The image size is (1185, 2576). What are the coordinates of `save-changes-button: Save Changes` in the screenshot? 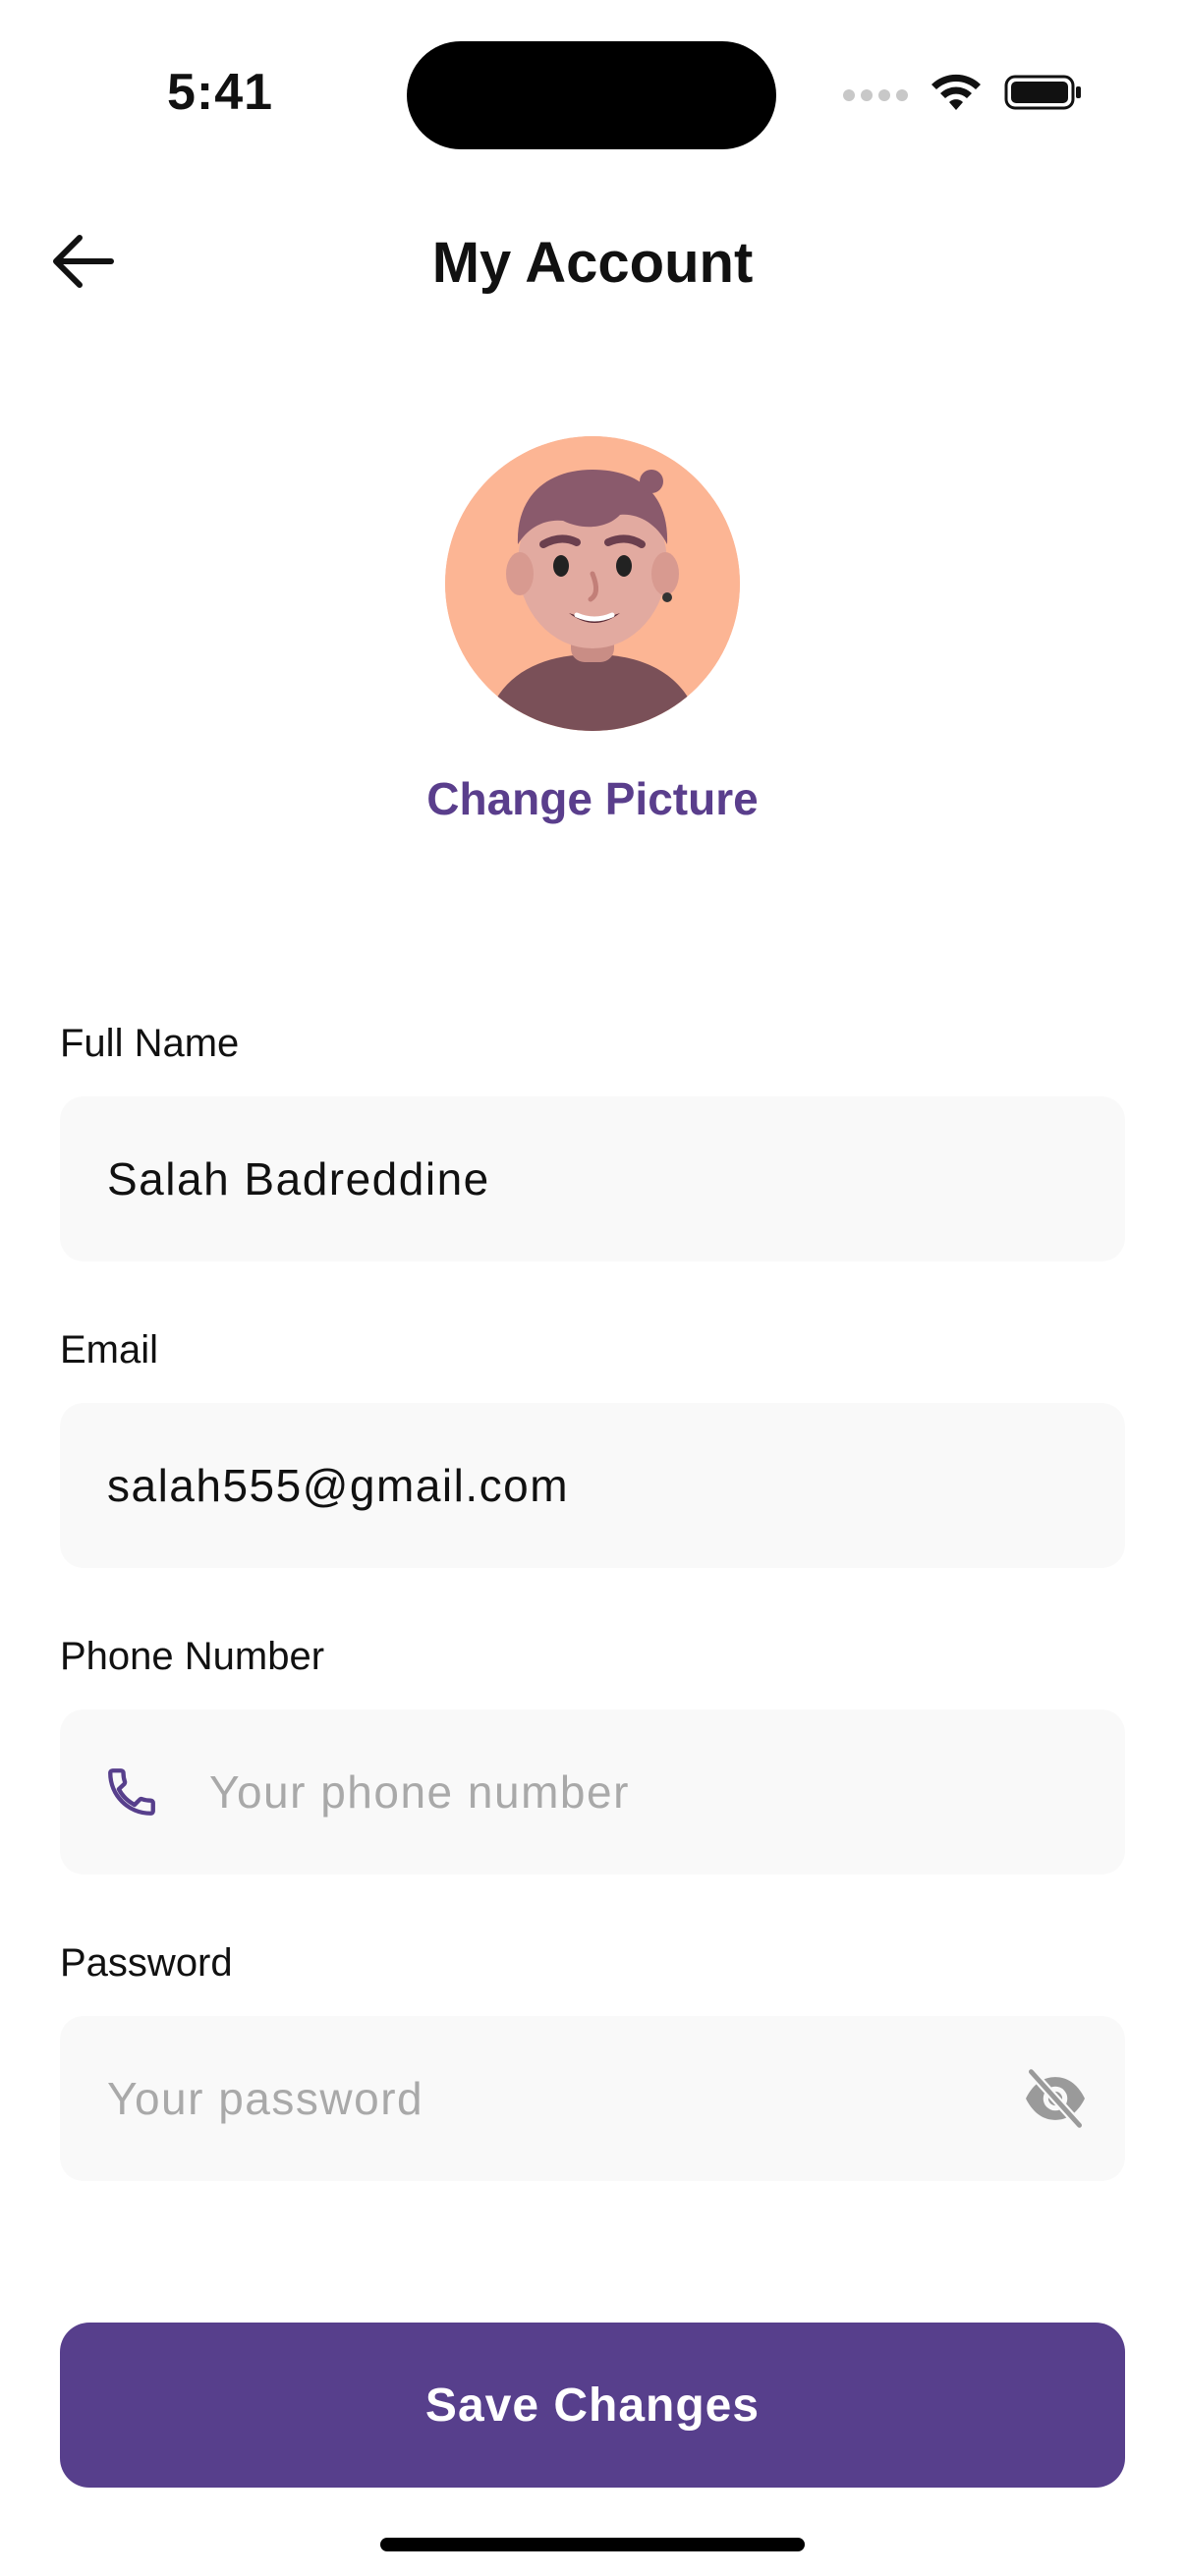 It's located at (592, 2405).